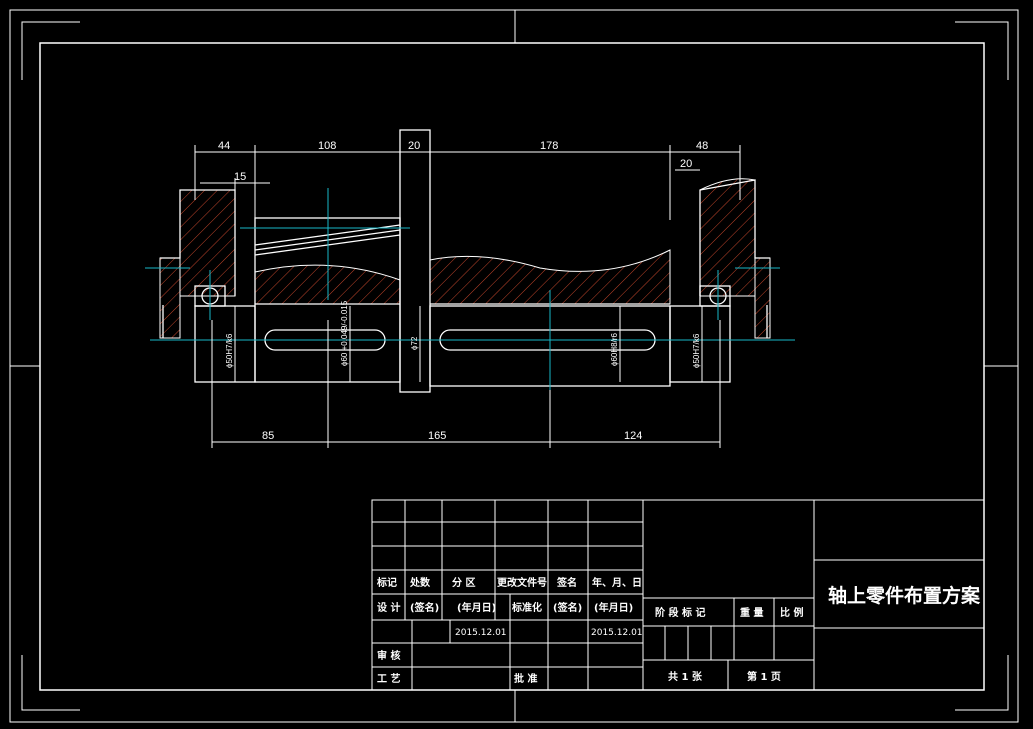  I want to click on hdr-count: 处数, so click(420, 582).